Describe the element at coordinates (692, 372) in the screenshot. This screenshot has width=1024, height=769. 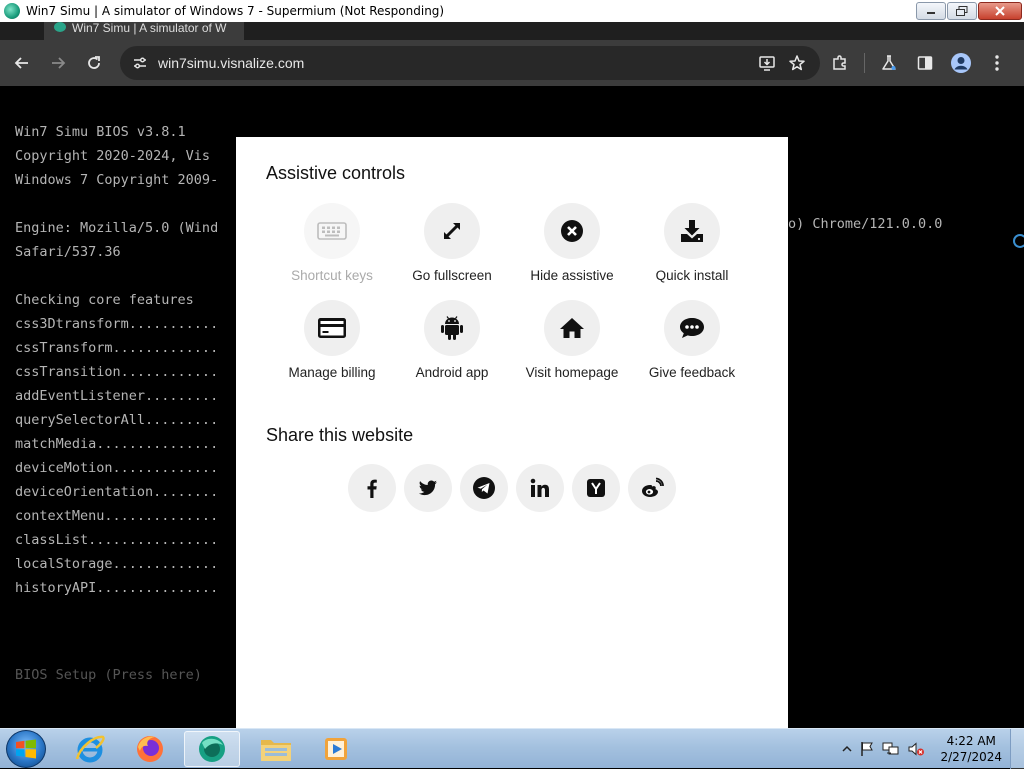
I see `give-feedback-label: Give feedback` at that location.